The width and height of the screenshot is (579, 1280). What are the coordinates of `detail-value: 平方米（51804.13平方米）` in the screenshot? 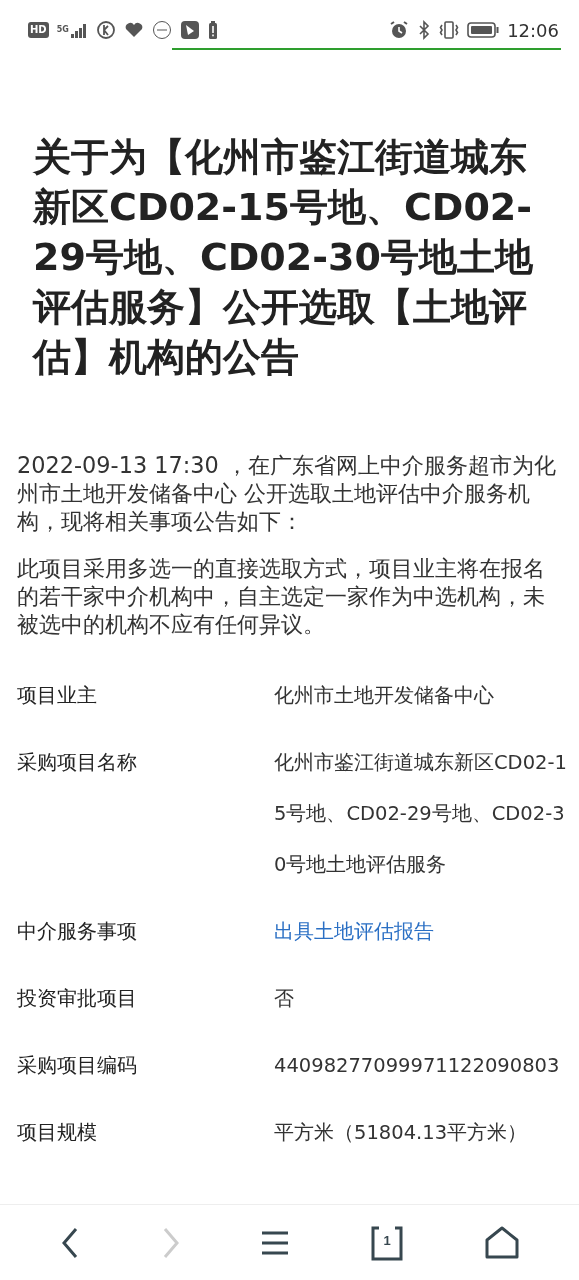 It's located at (401, 1133).